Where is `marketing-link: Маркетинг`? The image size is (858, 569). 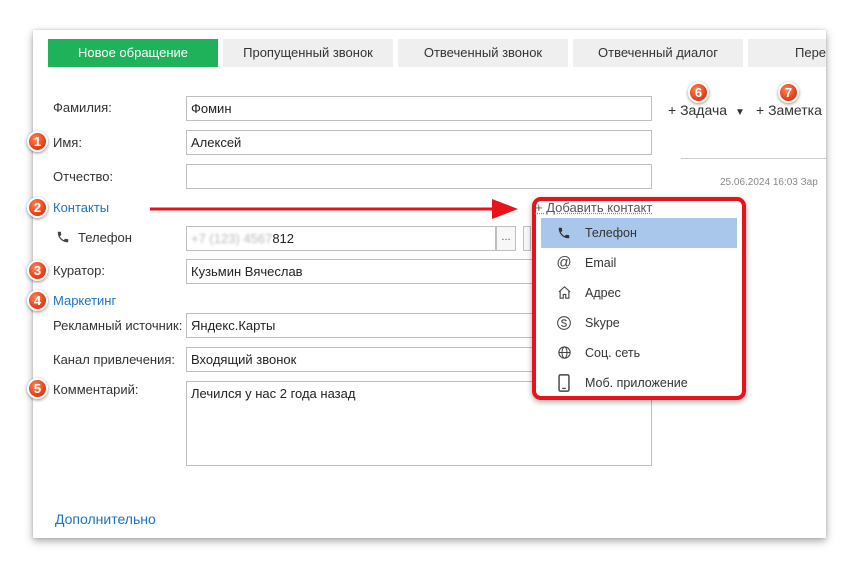
marketing-link: Маркетинг is located at coordinates (84, 300).